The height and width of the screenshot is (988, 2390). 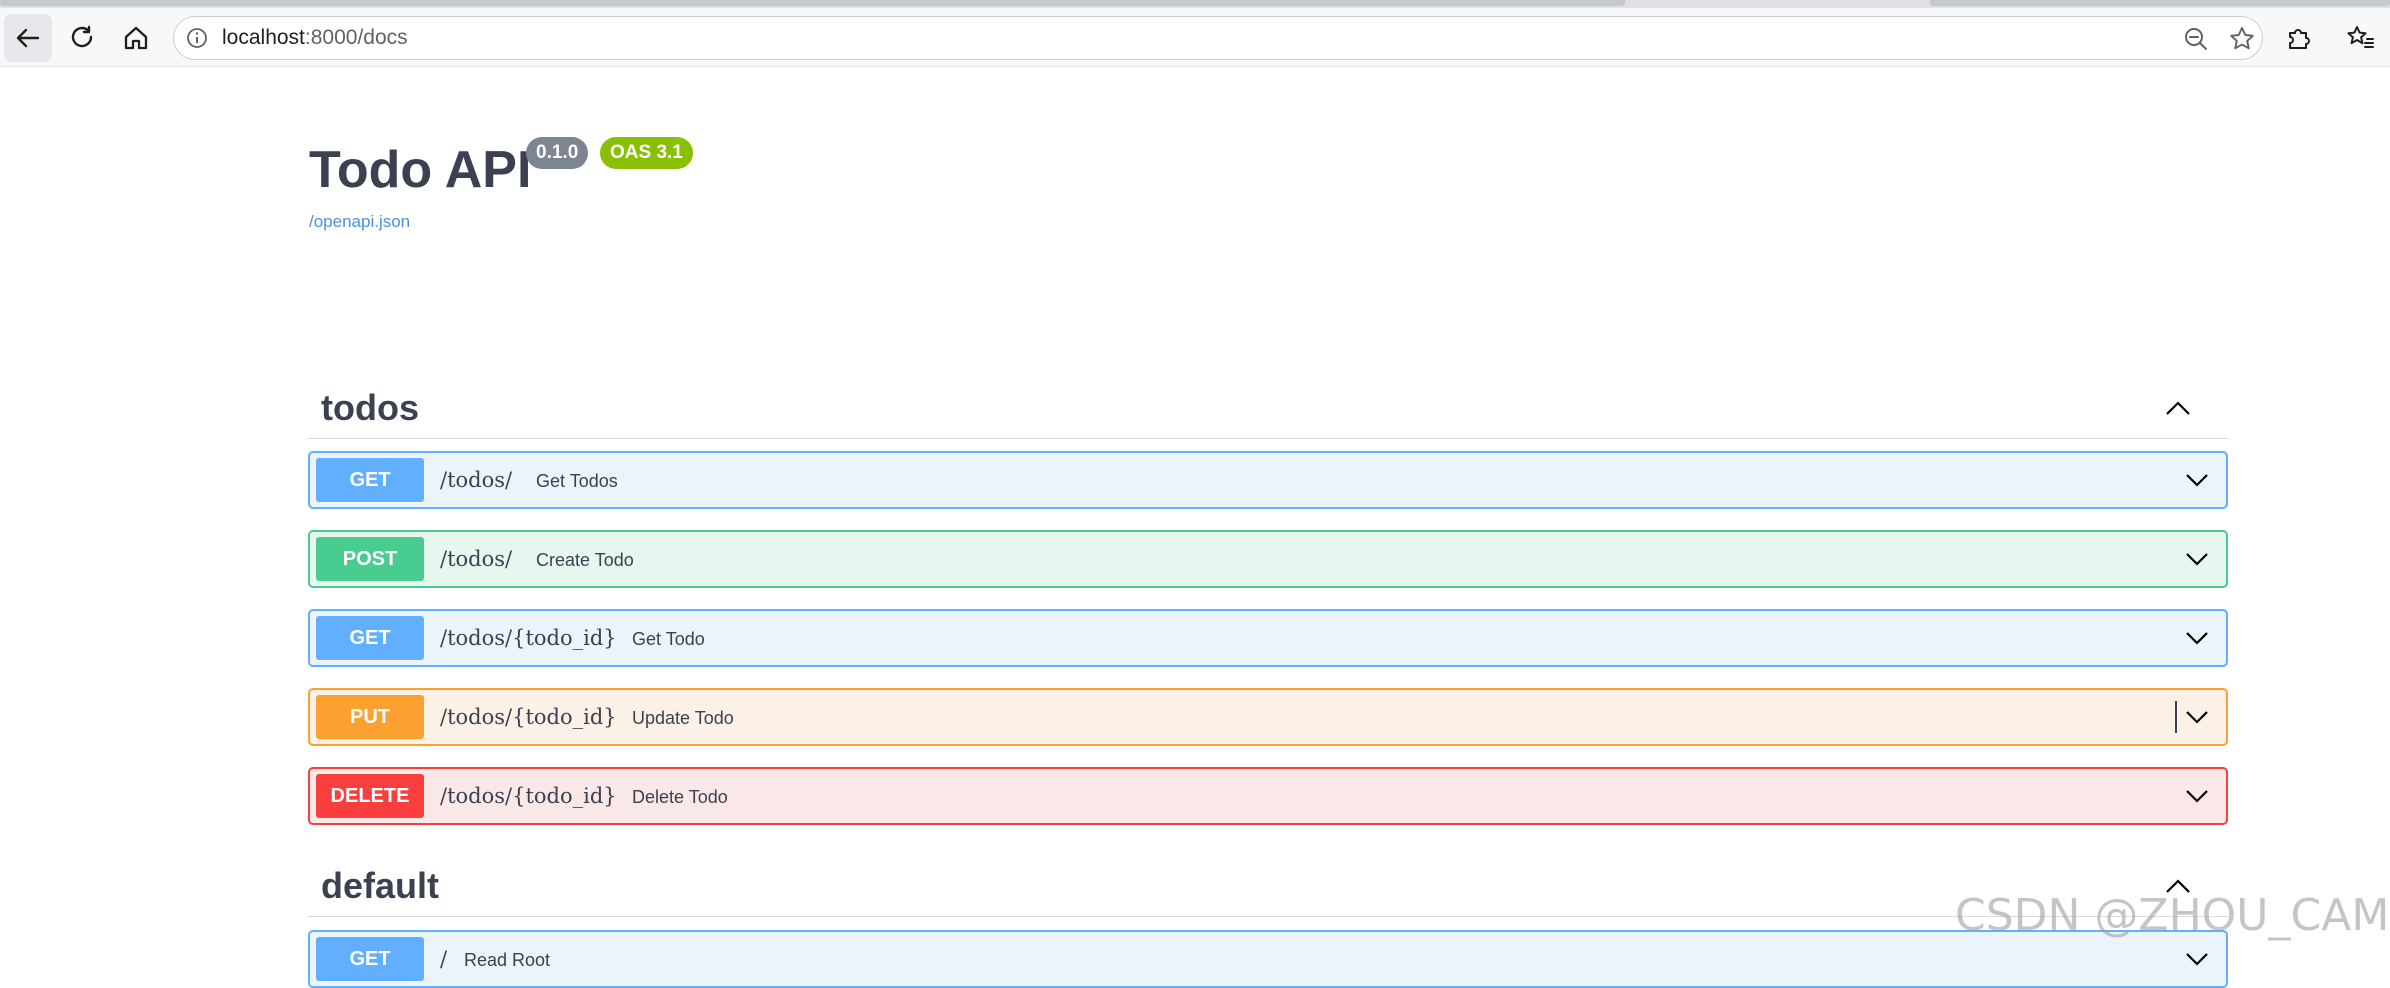 I want to click on zoom-out-icon, so click(x=2196, y=39).